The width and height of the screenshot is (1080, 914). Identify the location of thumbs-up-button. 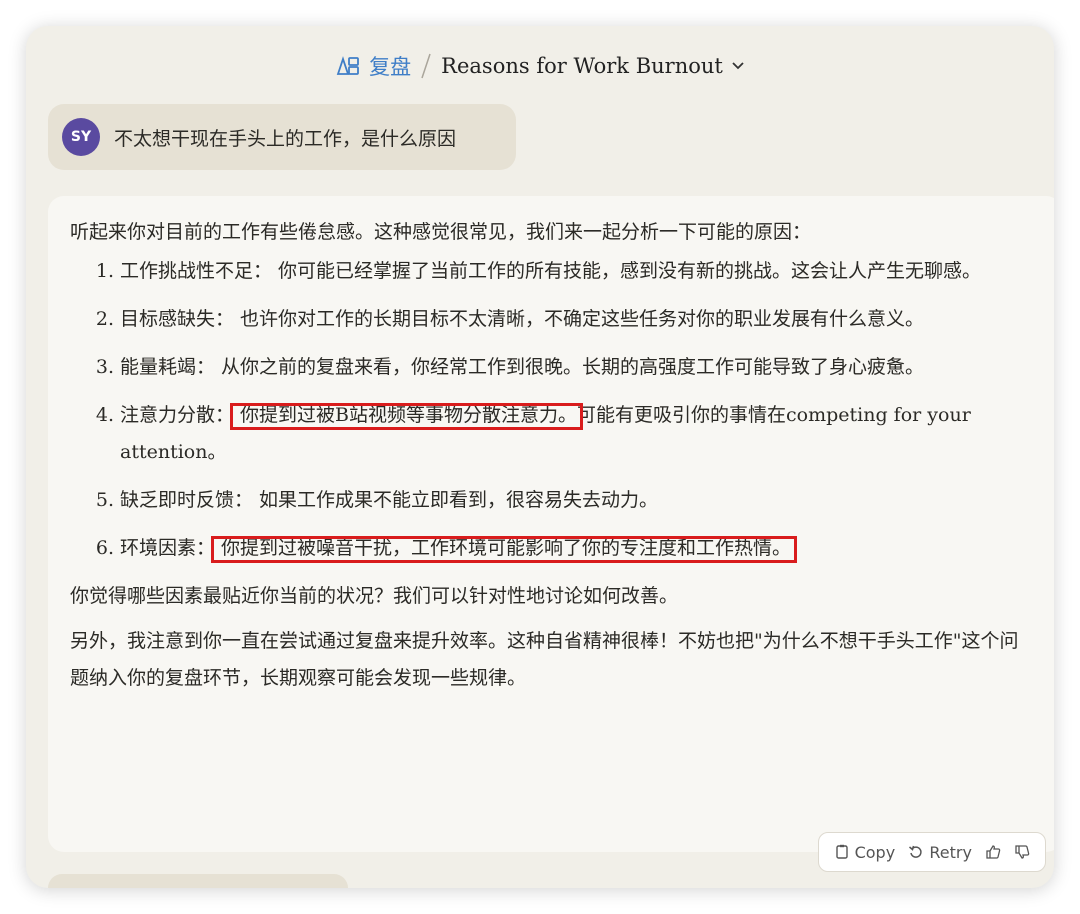
(993, 852).